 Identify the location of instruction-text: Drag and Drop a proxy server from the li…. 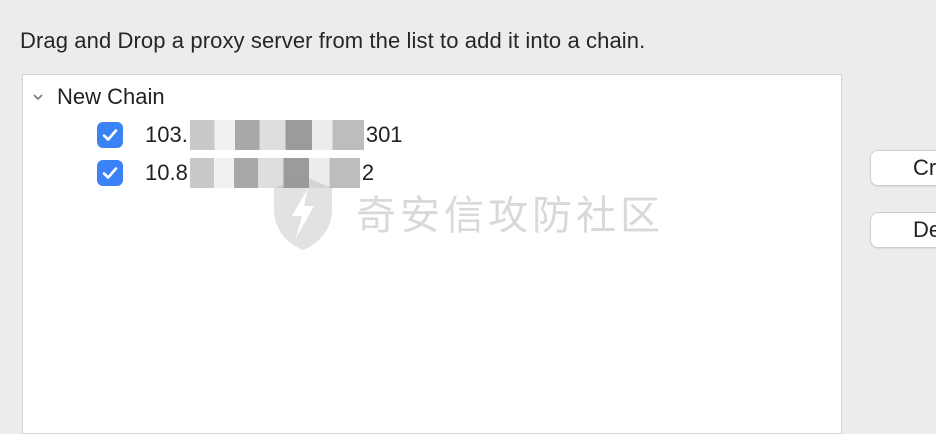
(333, 40).